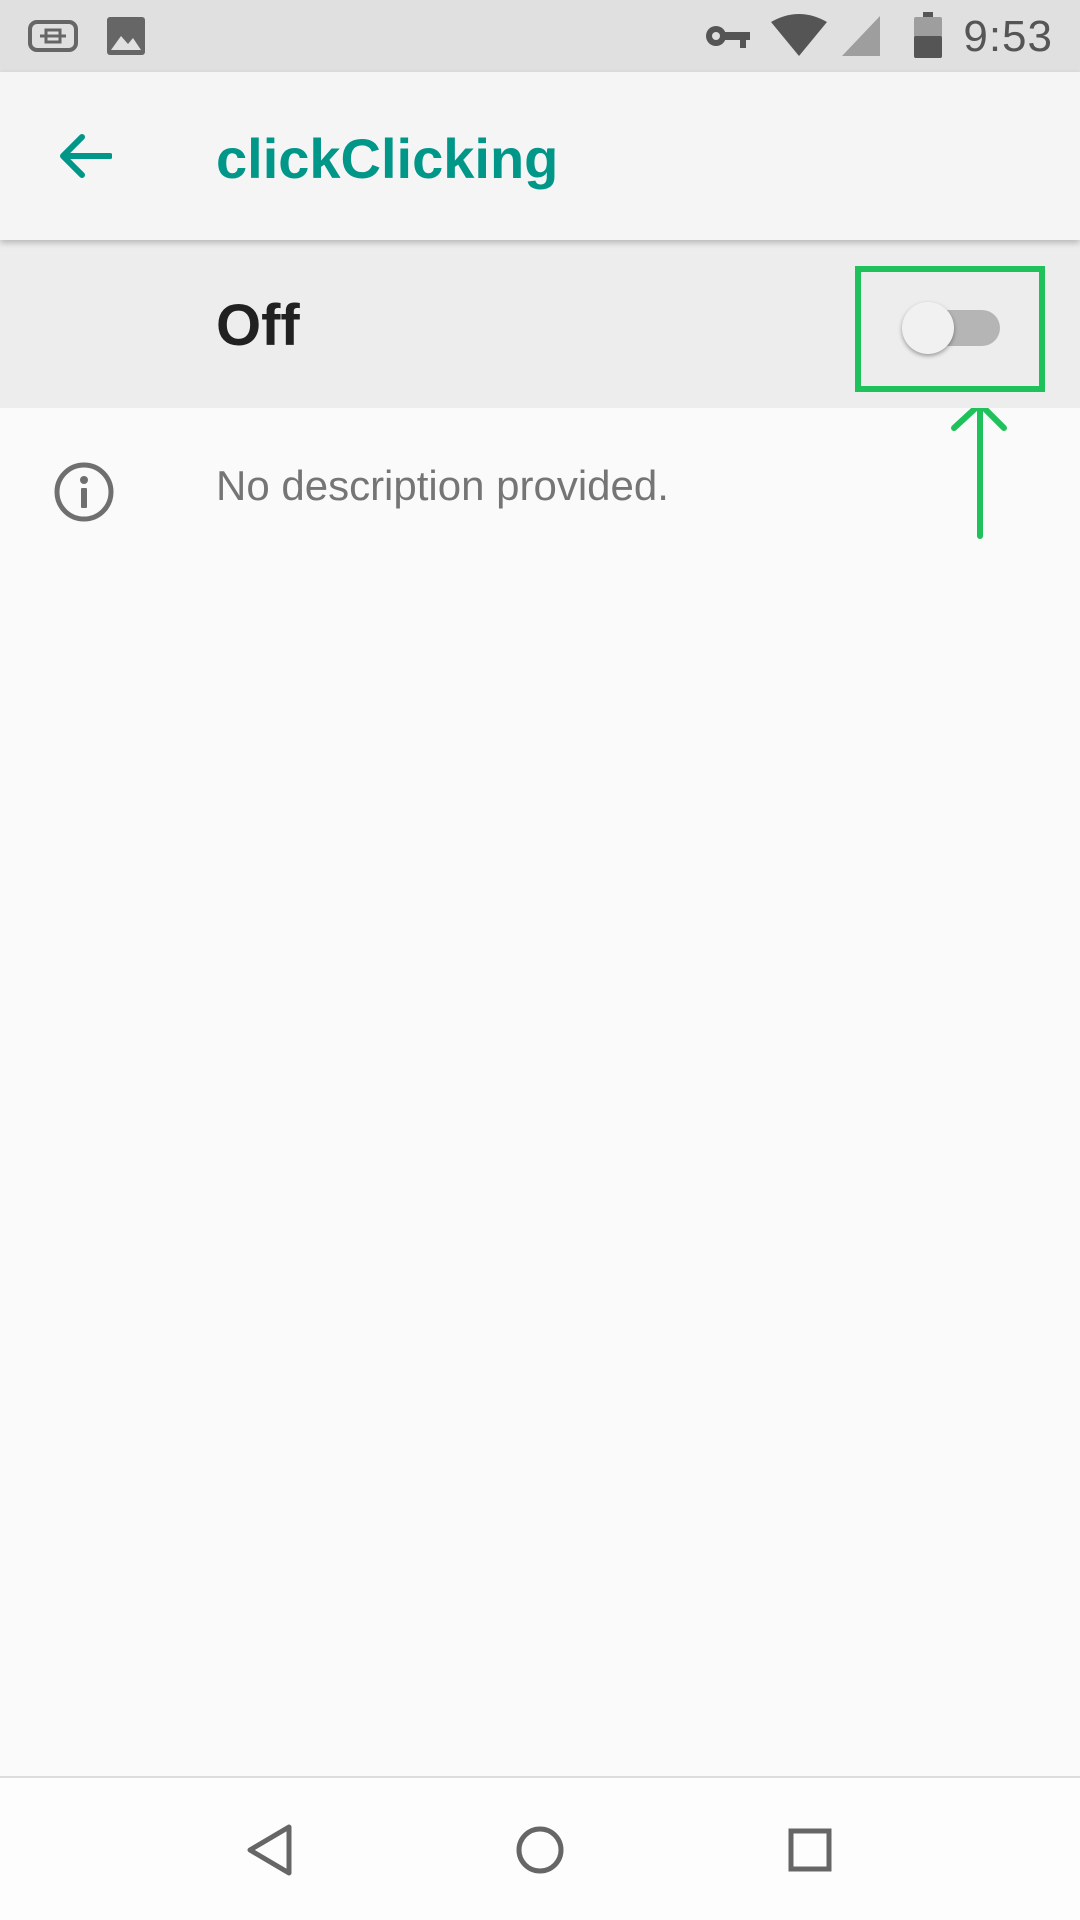 The height and width of the screenshot is (1920, 1080). I want to click on home-circle-icon, so click(540, 1850).